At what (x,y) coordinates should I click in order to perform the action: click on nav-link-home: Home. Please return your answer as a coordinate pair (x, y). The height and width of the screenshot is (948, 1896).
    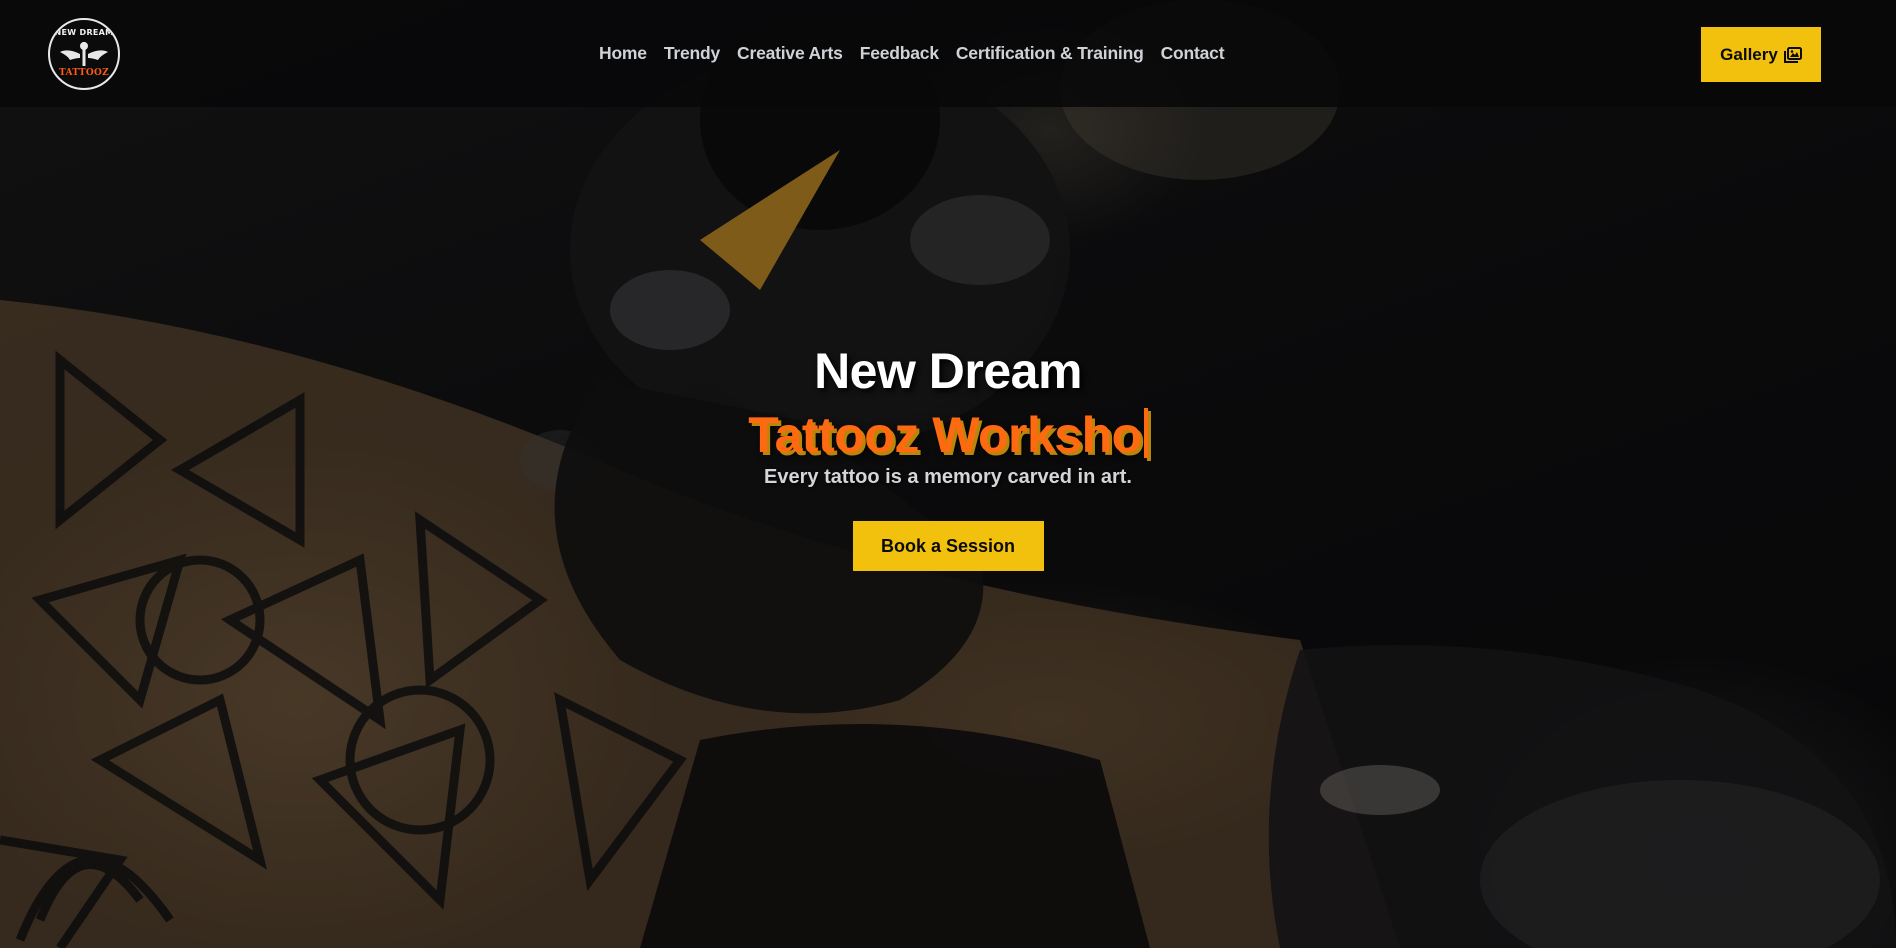
    Looking at the image, I should click on (623, 53).